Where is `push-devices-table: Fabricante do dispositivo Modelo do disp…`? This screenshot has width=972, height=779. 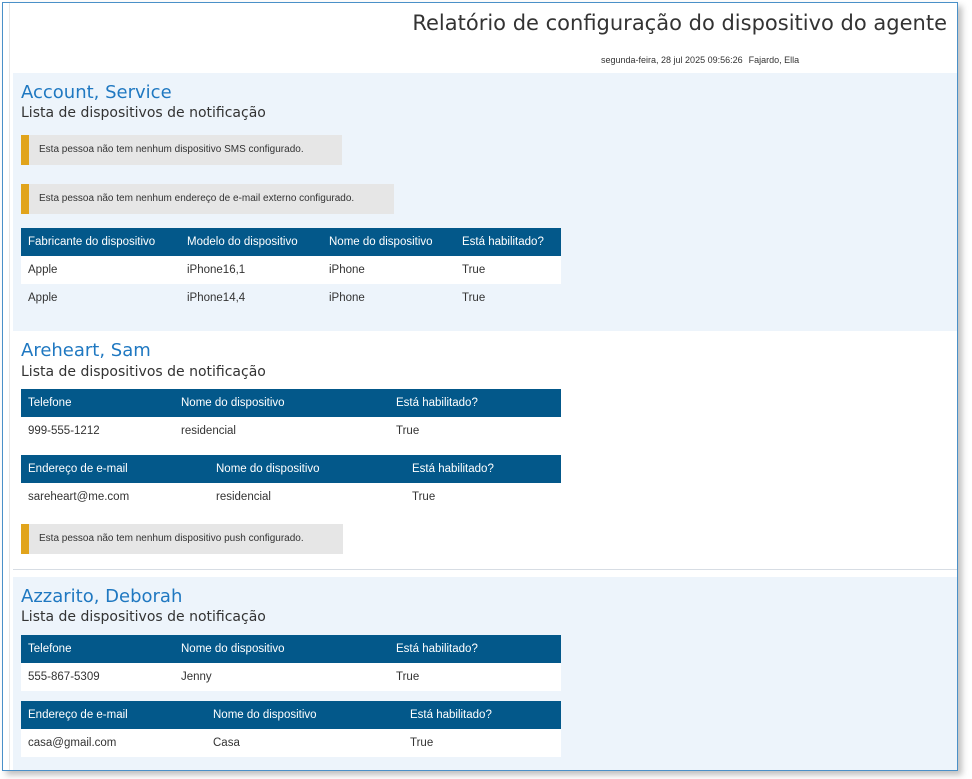 push-devices-table: Fabricante do dispositivo Modelo do disp… is located at coordinates (291, 270).